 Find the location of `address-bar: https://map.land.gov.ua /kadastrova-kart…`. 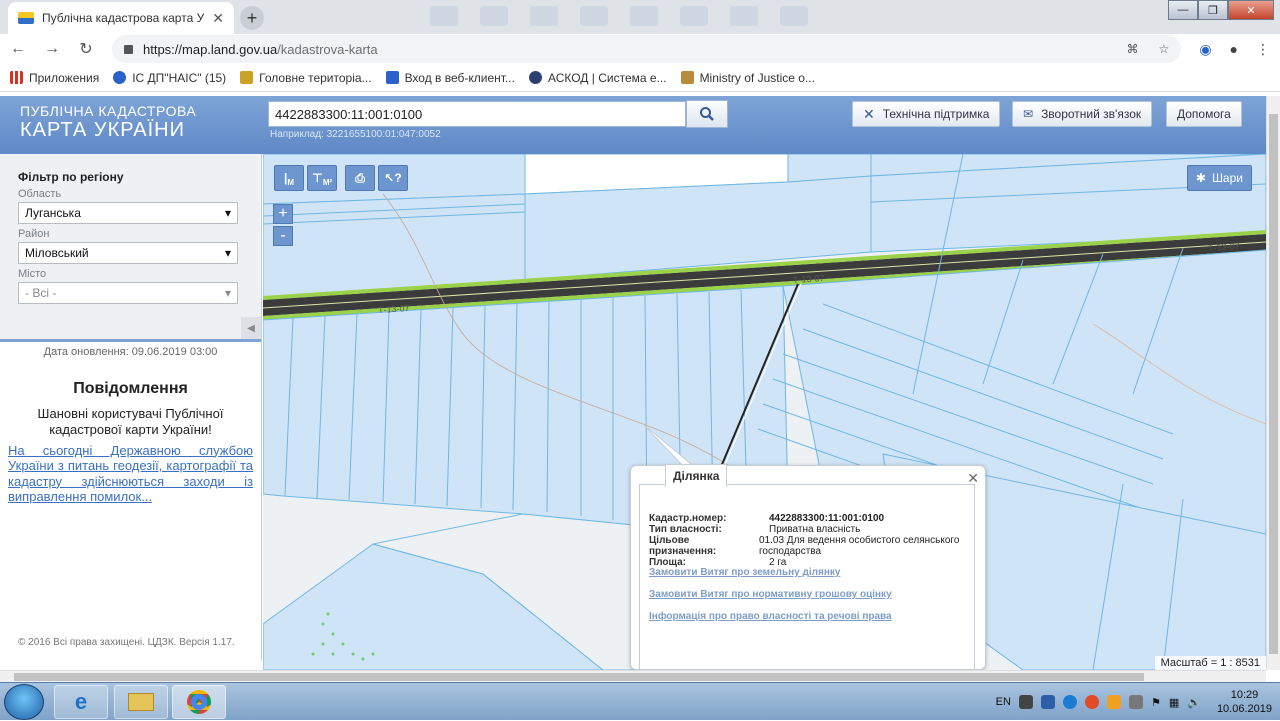

address-bar: https://map.land.gov.ua /kadastrova-kart… is located at coordinates (647, 49).